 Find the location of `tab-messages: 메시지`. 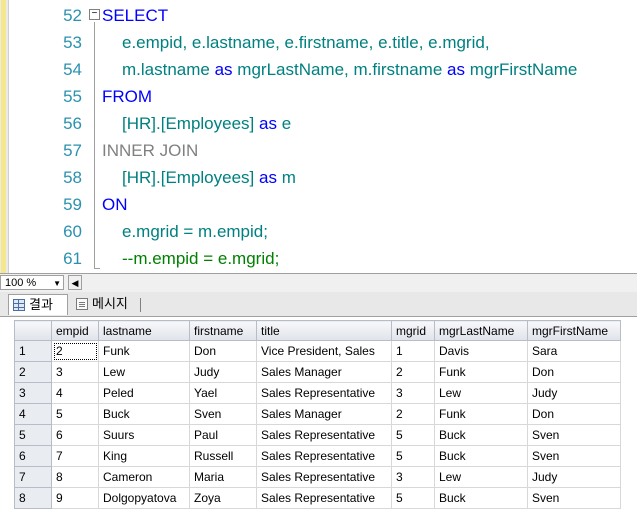

tab-messages: 메시지 is located at coordinates (107, 304).